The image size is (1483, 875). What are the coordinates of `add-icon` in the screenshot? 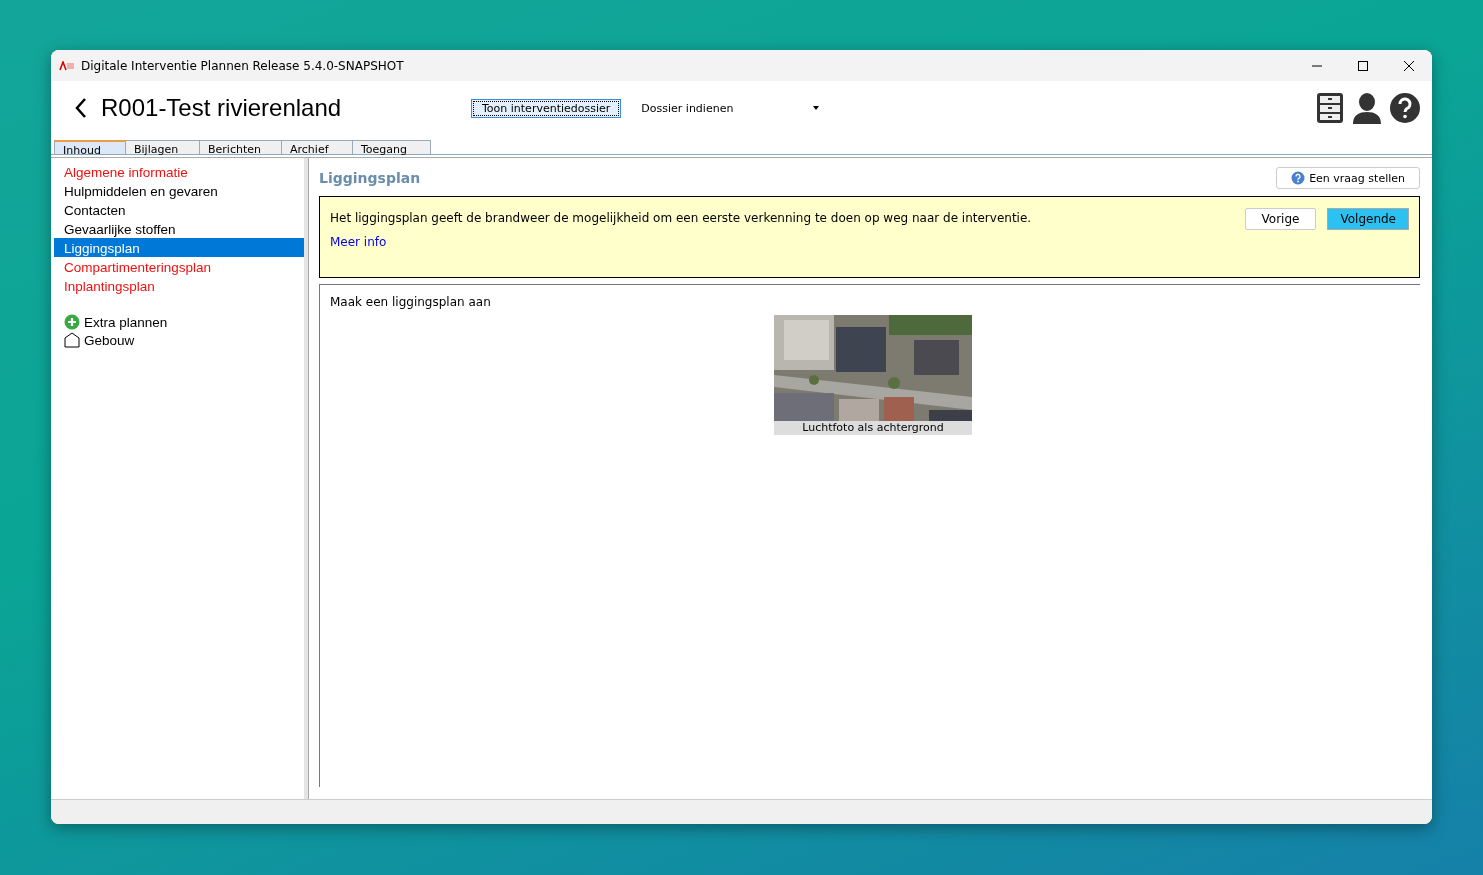 It's located at (72, 322).